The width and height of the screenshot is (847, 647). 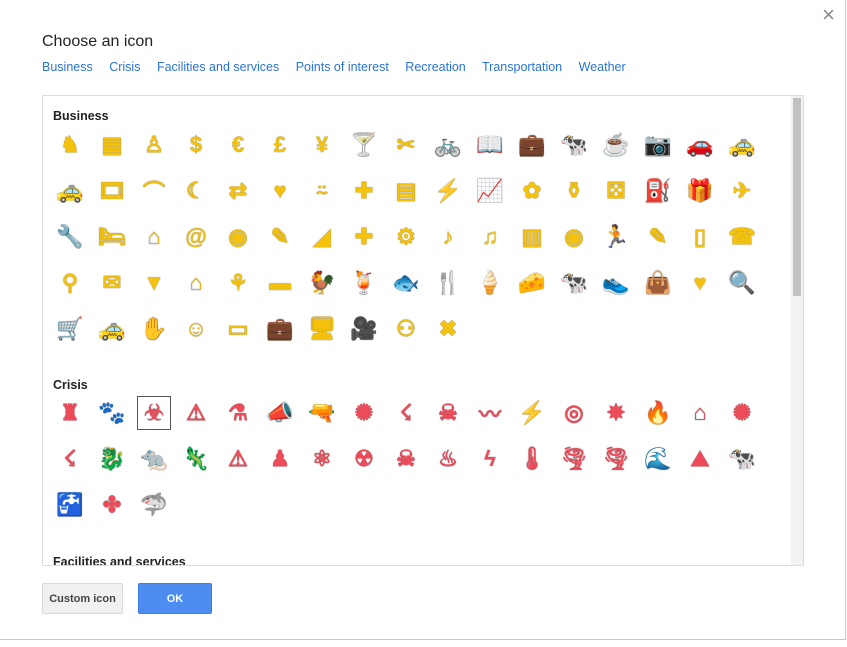 What do you see at coordinates (406, 283) in the screenshot?
I see `business-option-icon: 🐟` at bounding box center [406, 283].